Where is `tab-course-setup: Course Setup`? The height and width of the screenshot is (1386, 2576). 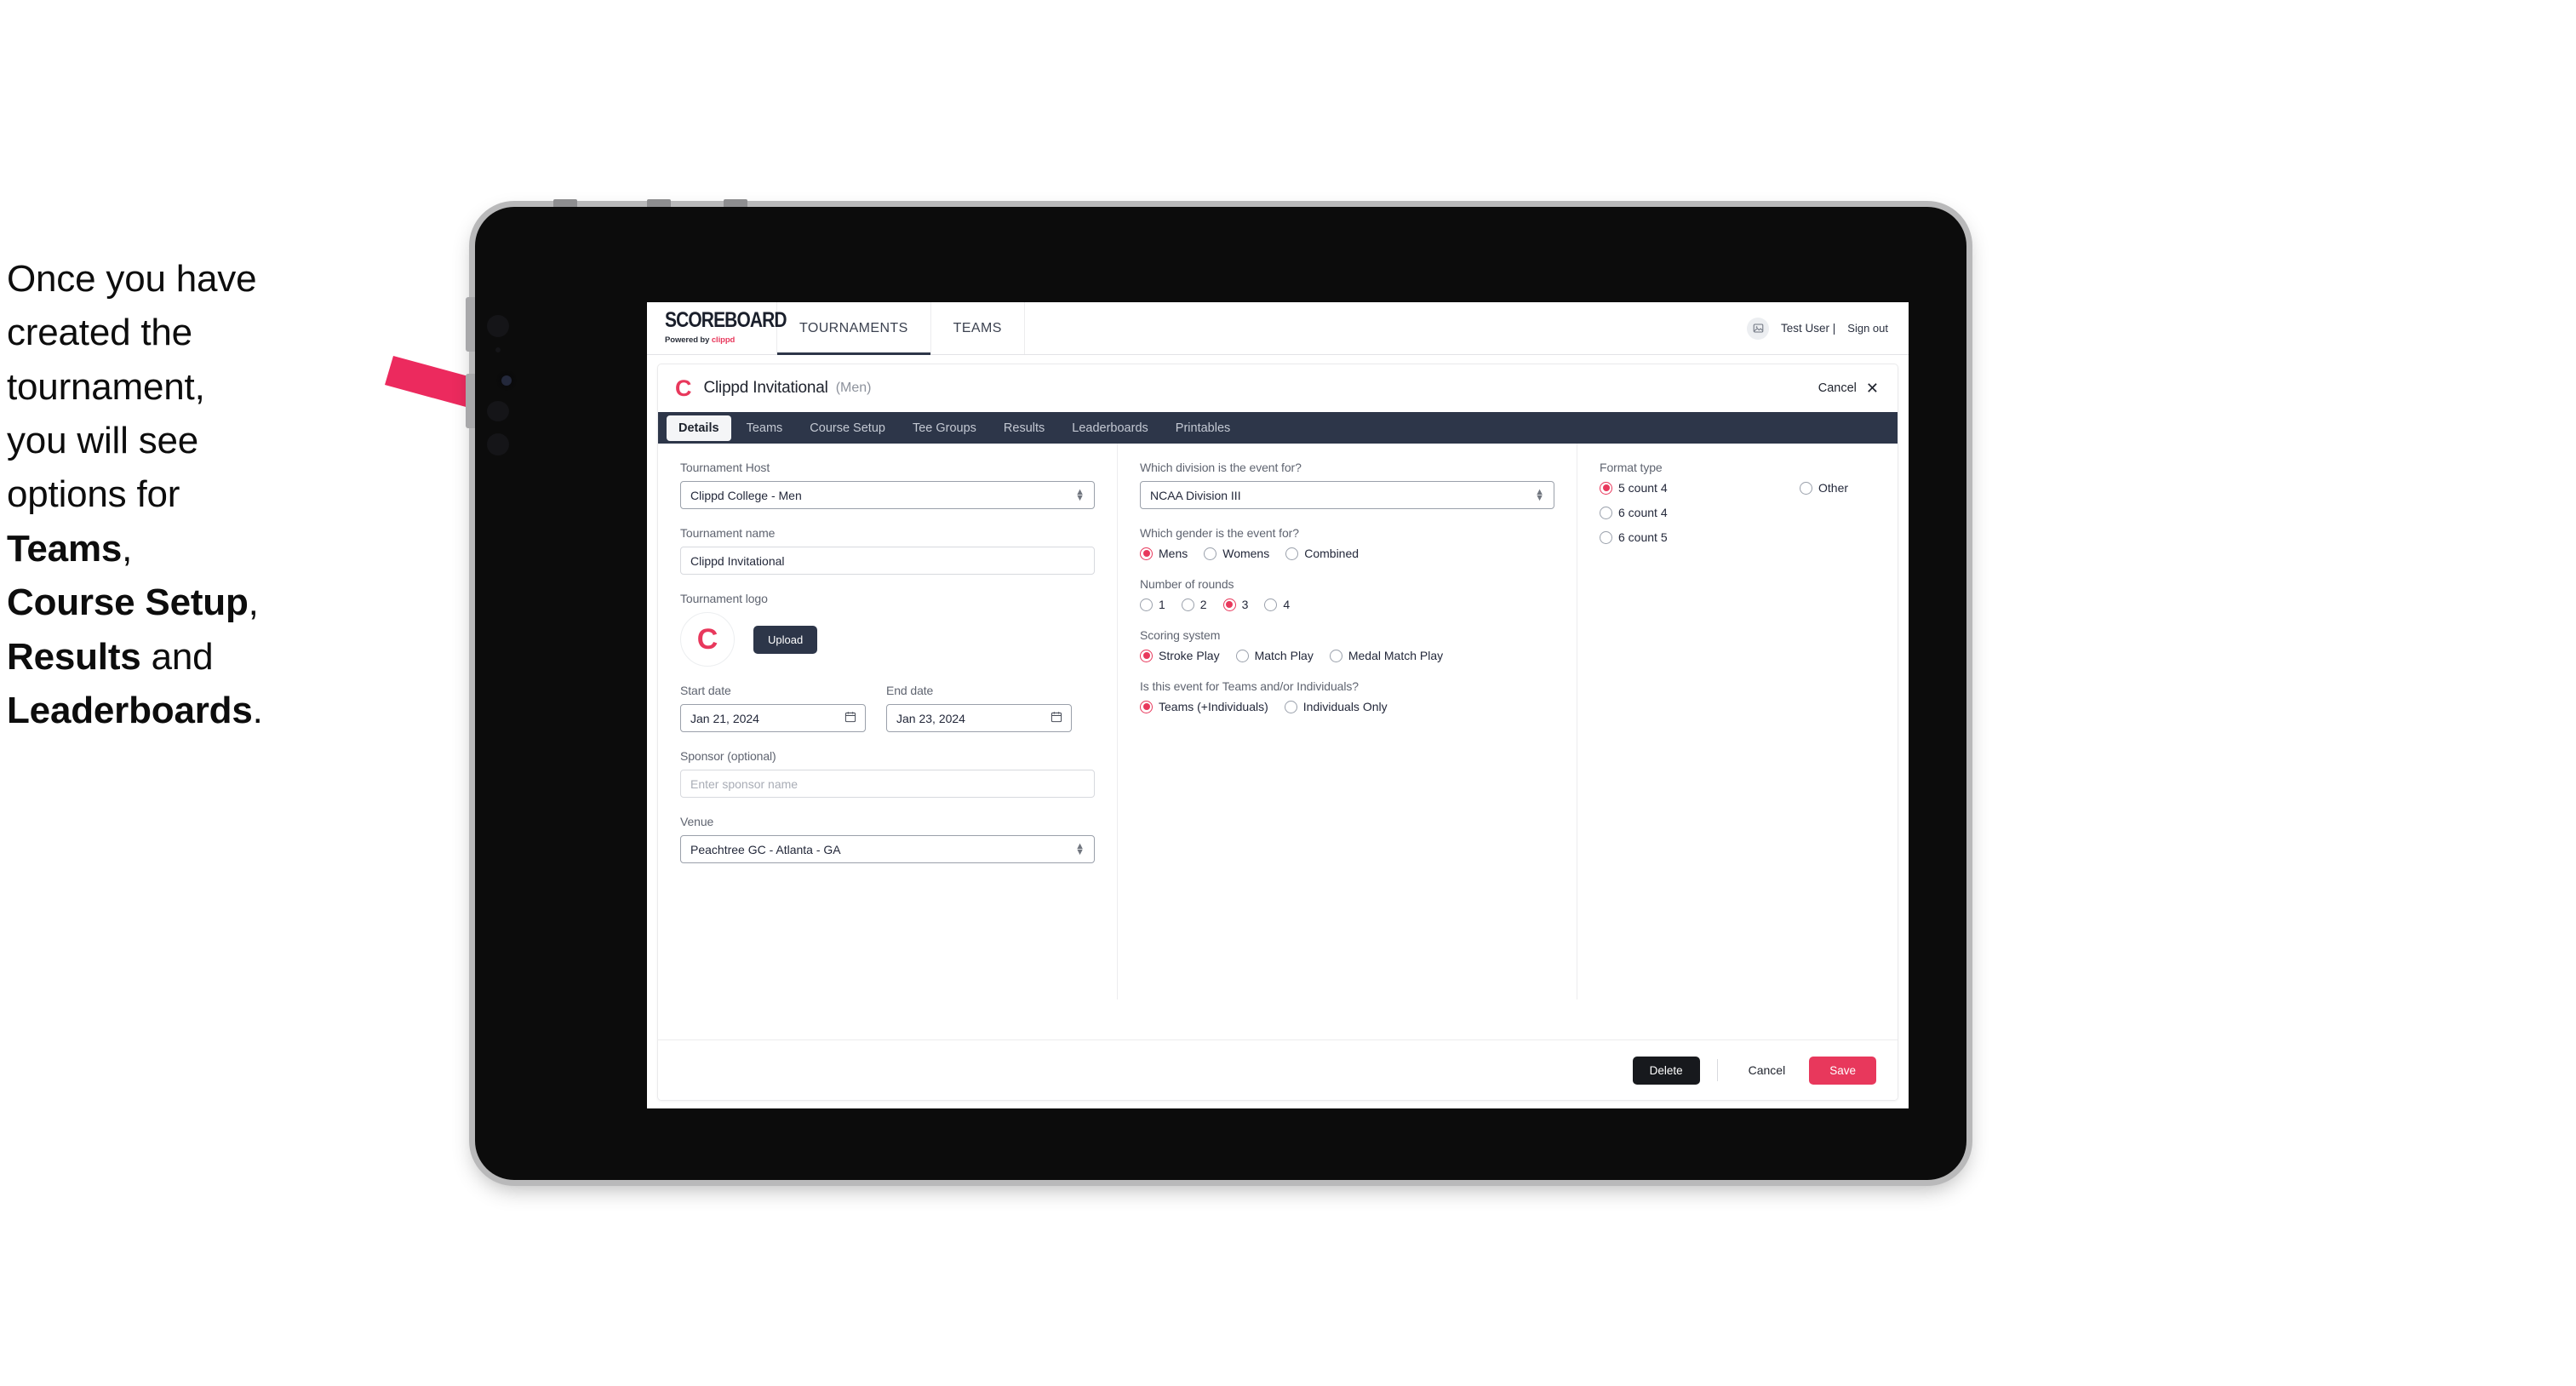 tab-course-setup: Course Setup is located at coordinates (847, 428).